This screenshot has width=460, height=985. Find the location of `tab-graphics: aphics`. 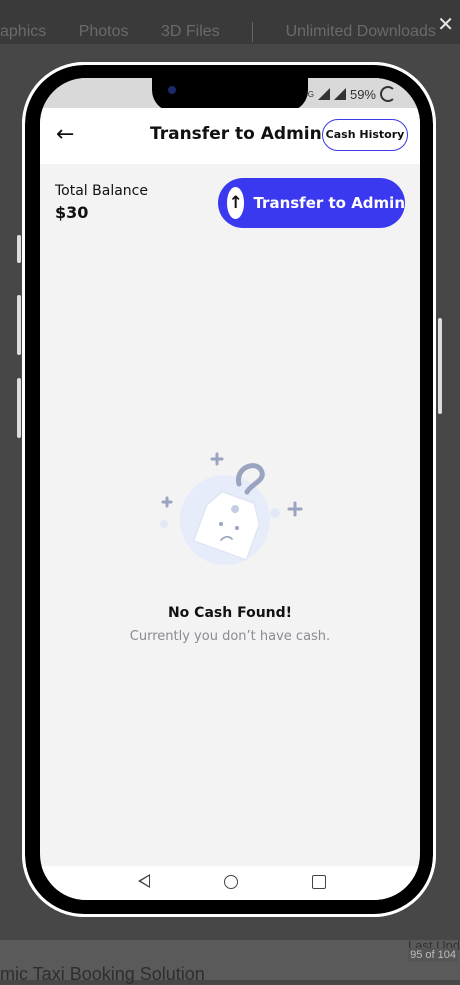

tab-graphics: aphics is located at coordinates (23, 31).